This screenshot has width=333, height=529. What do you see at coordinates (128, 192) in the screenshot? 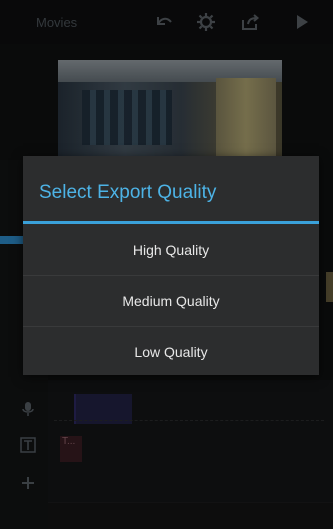
I see `dialog-title: Select Export Quality` at bounding box center [128, 192].